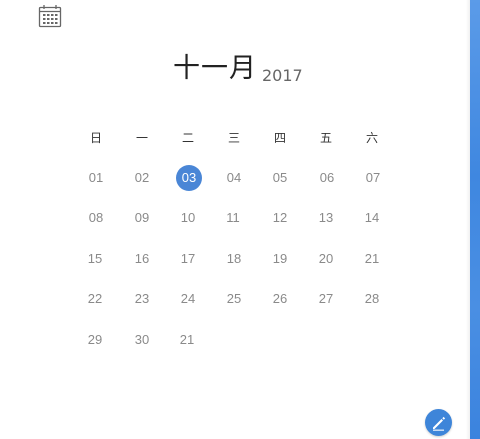 The image size is (480, 439). What do you see at coordinates (372, 218) in the screenshot?
I see `day-cell: 14` at bounding box center [372, 218].